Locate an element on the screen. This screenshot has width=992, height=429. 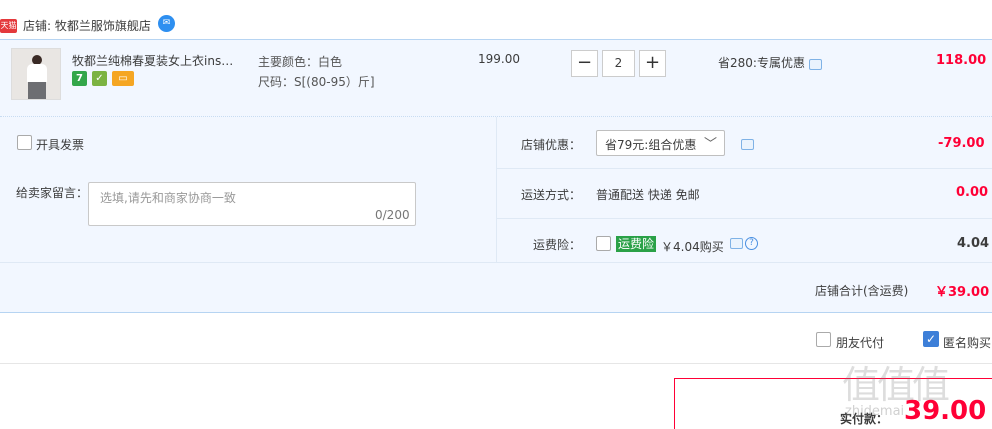
quantity-minus-button: − is located at coordinates (584, 63).